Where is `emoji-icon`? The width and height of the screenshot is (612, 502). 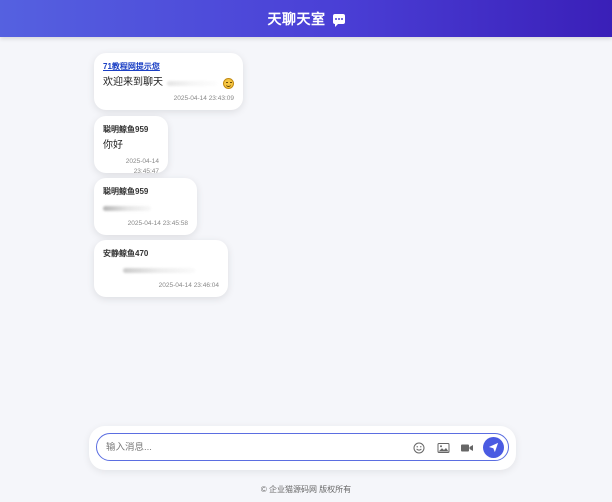
emoji-icon is located at coordinates (419, 448).